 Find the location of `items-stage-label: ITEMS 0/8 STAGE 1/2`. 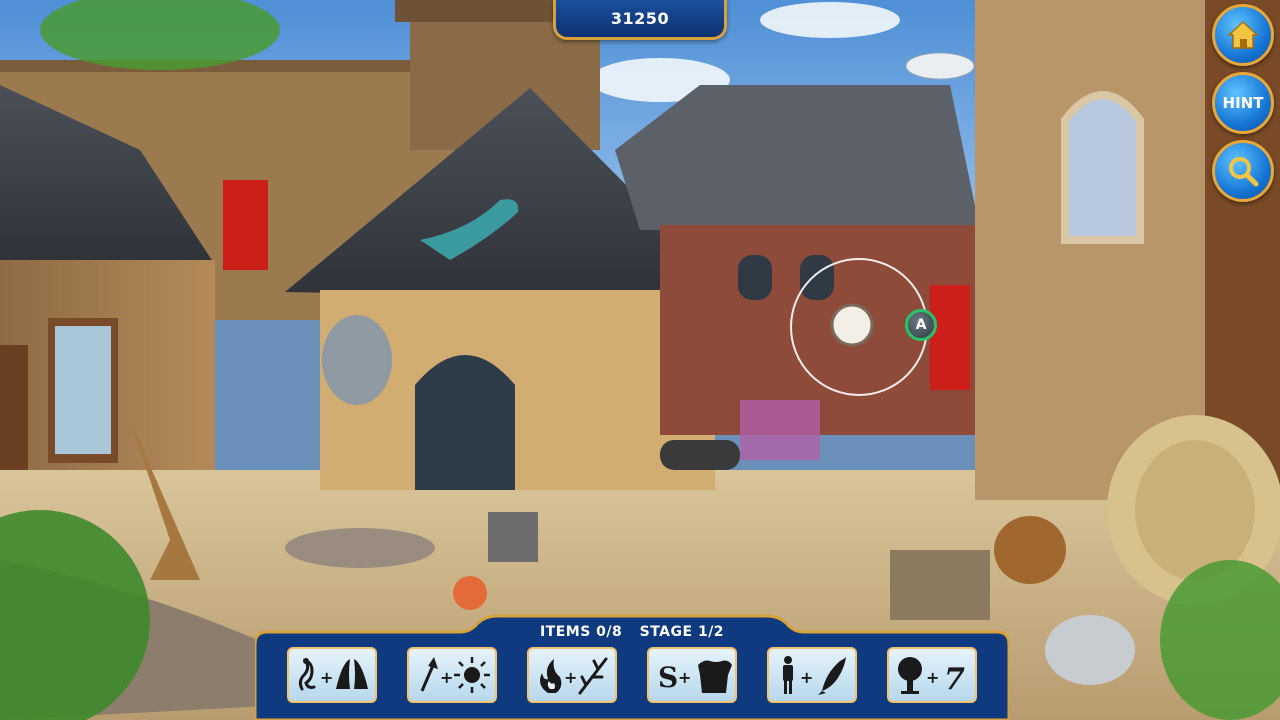

items-stage-label: ITEMS 0/8 STAGE 1/2 is located at coordinates (632, 632).